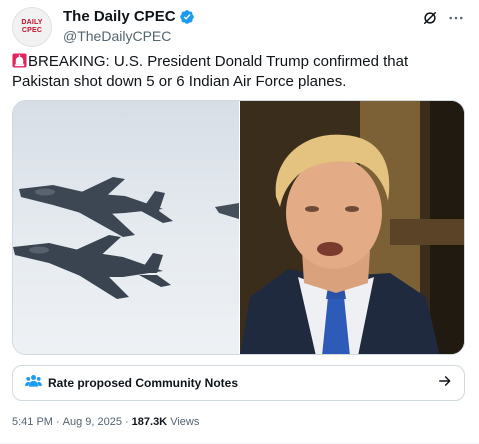 The image size is (479, 444). Describe the element at coordinates (129, 26) in the screenshot. I see `author-info: The Daily CPEC @TheDailyCPEC` at that location.